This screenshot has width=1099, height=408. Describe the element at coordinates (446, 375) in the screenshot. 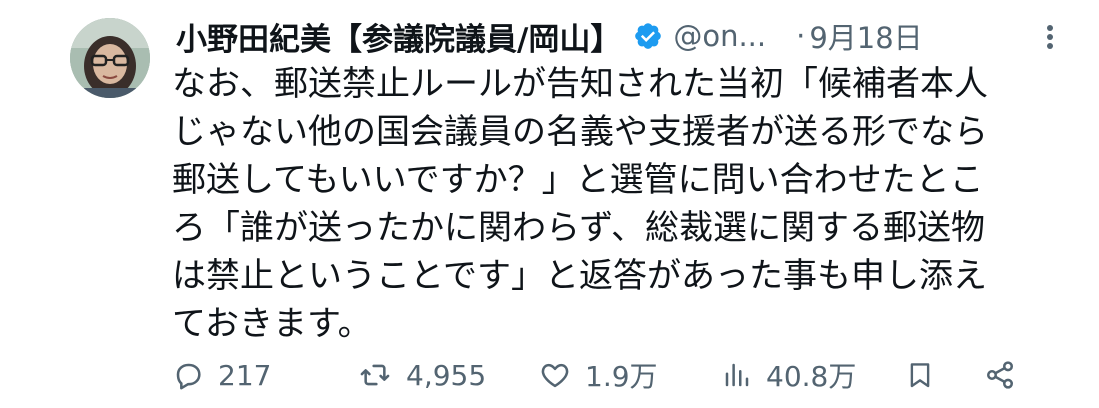

I see `retweet-count: 4,955` at that location.